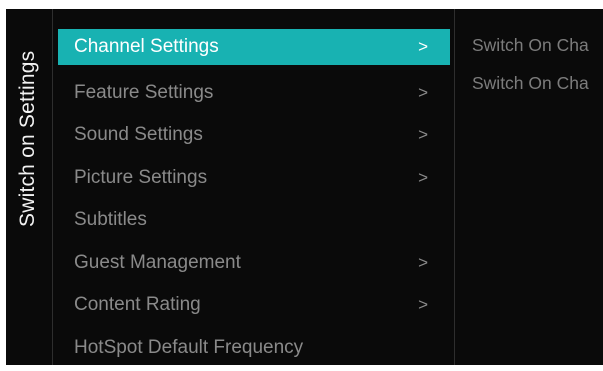  I want to click on menu-item-label: Guest Management, so click(157, 262).